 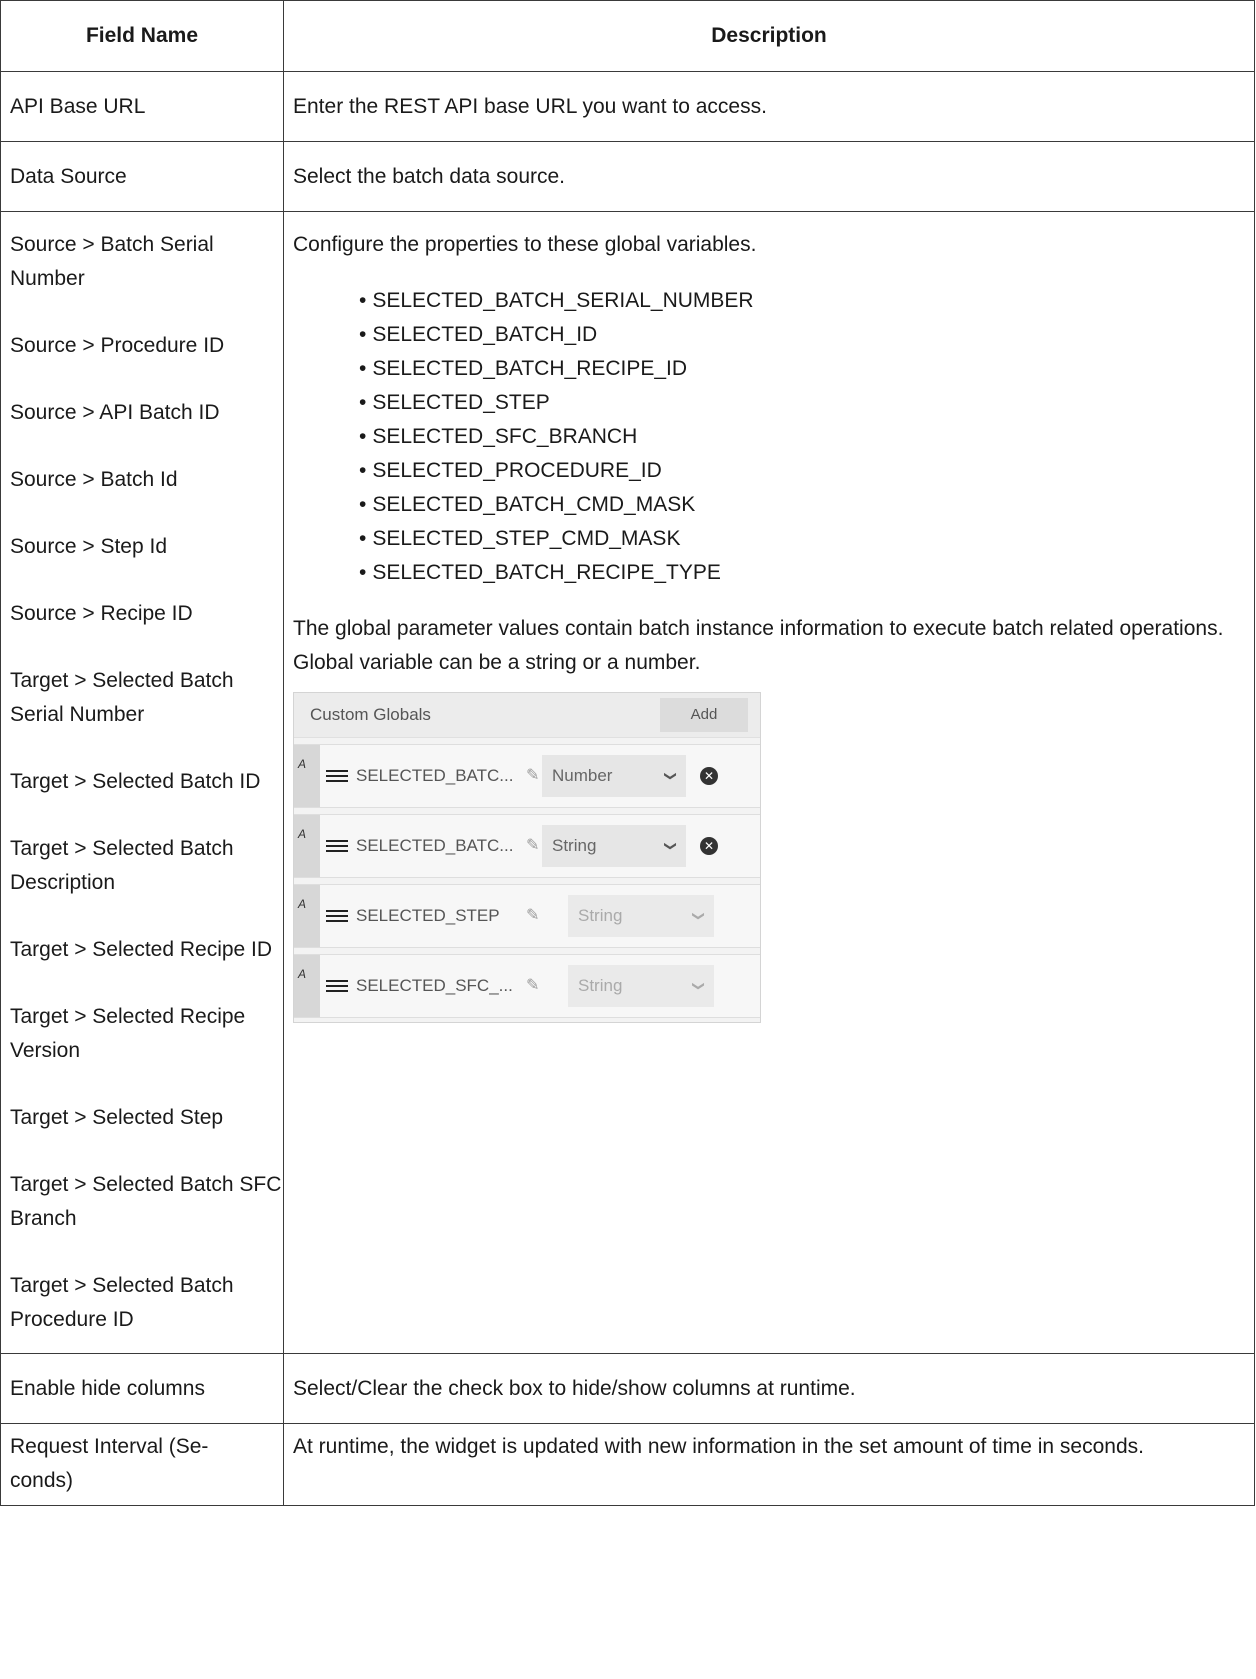 What do you see at coordinates (806, 335) in the screenshot?
I see `global-variable-item: SELECTED_BATCH_ID` at bounding box center [806, 335].